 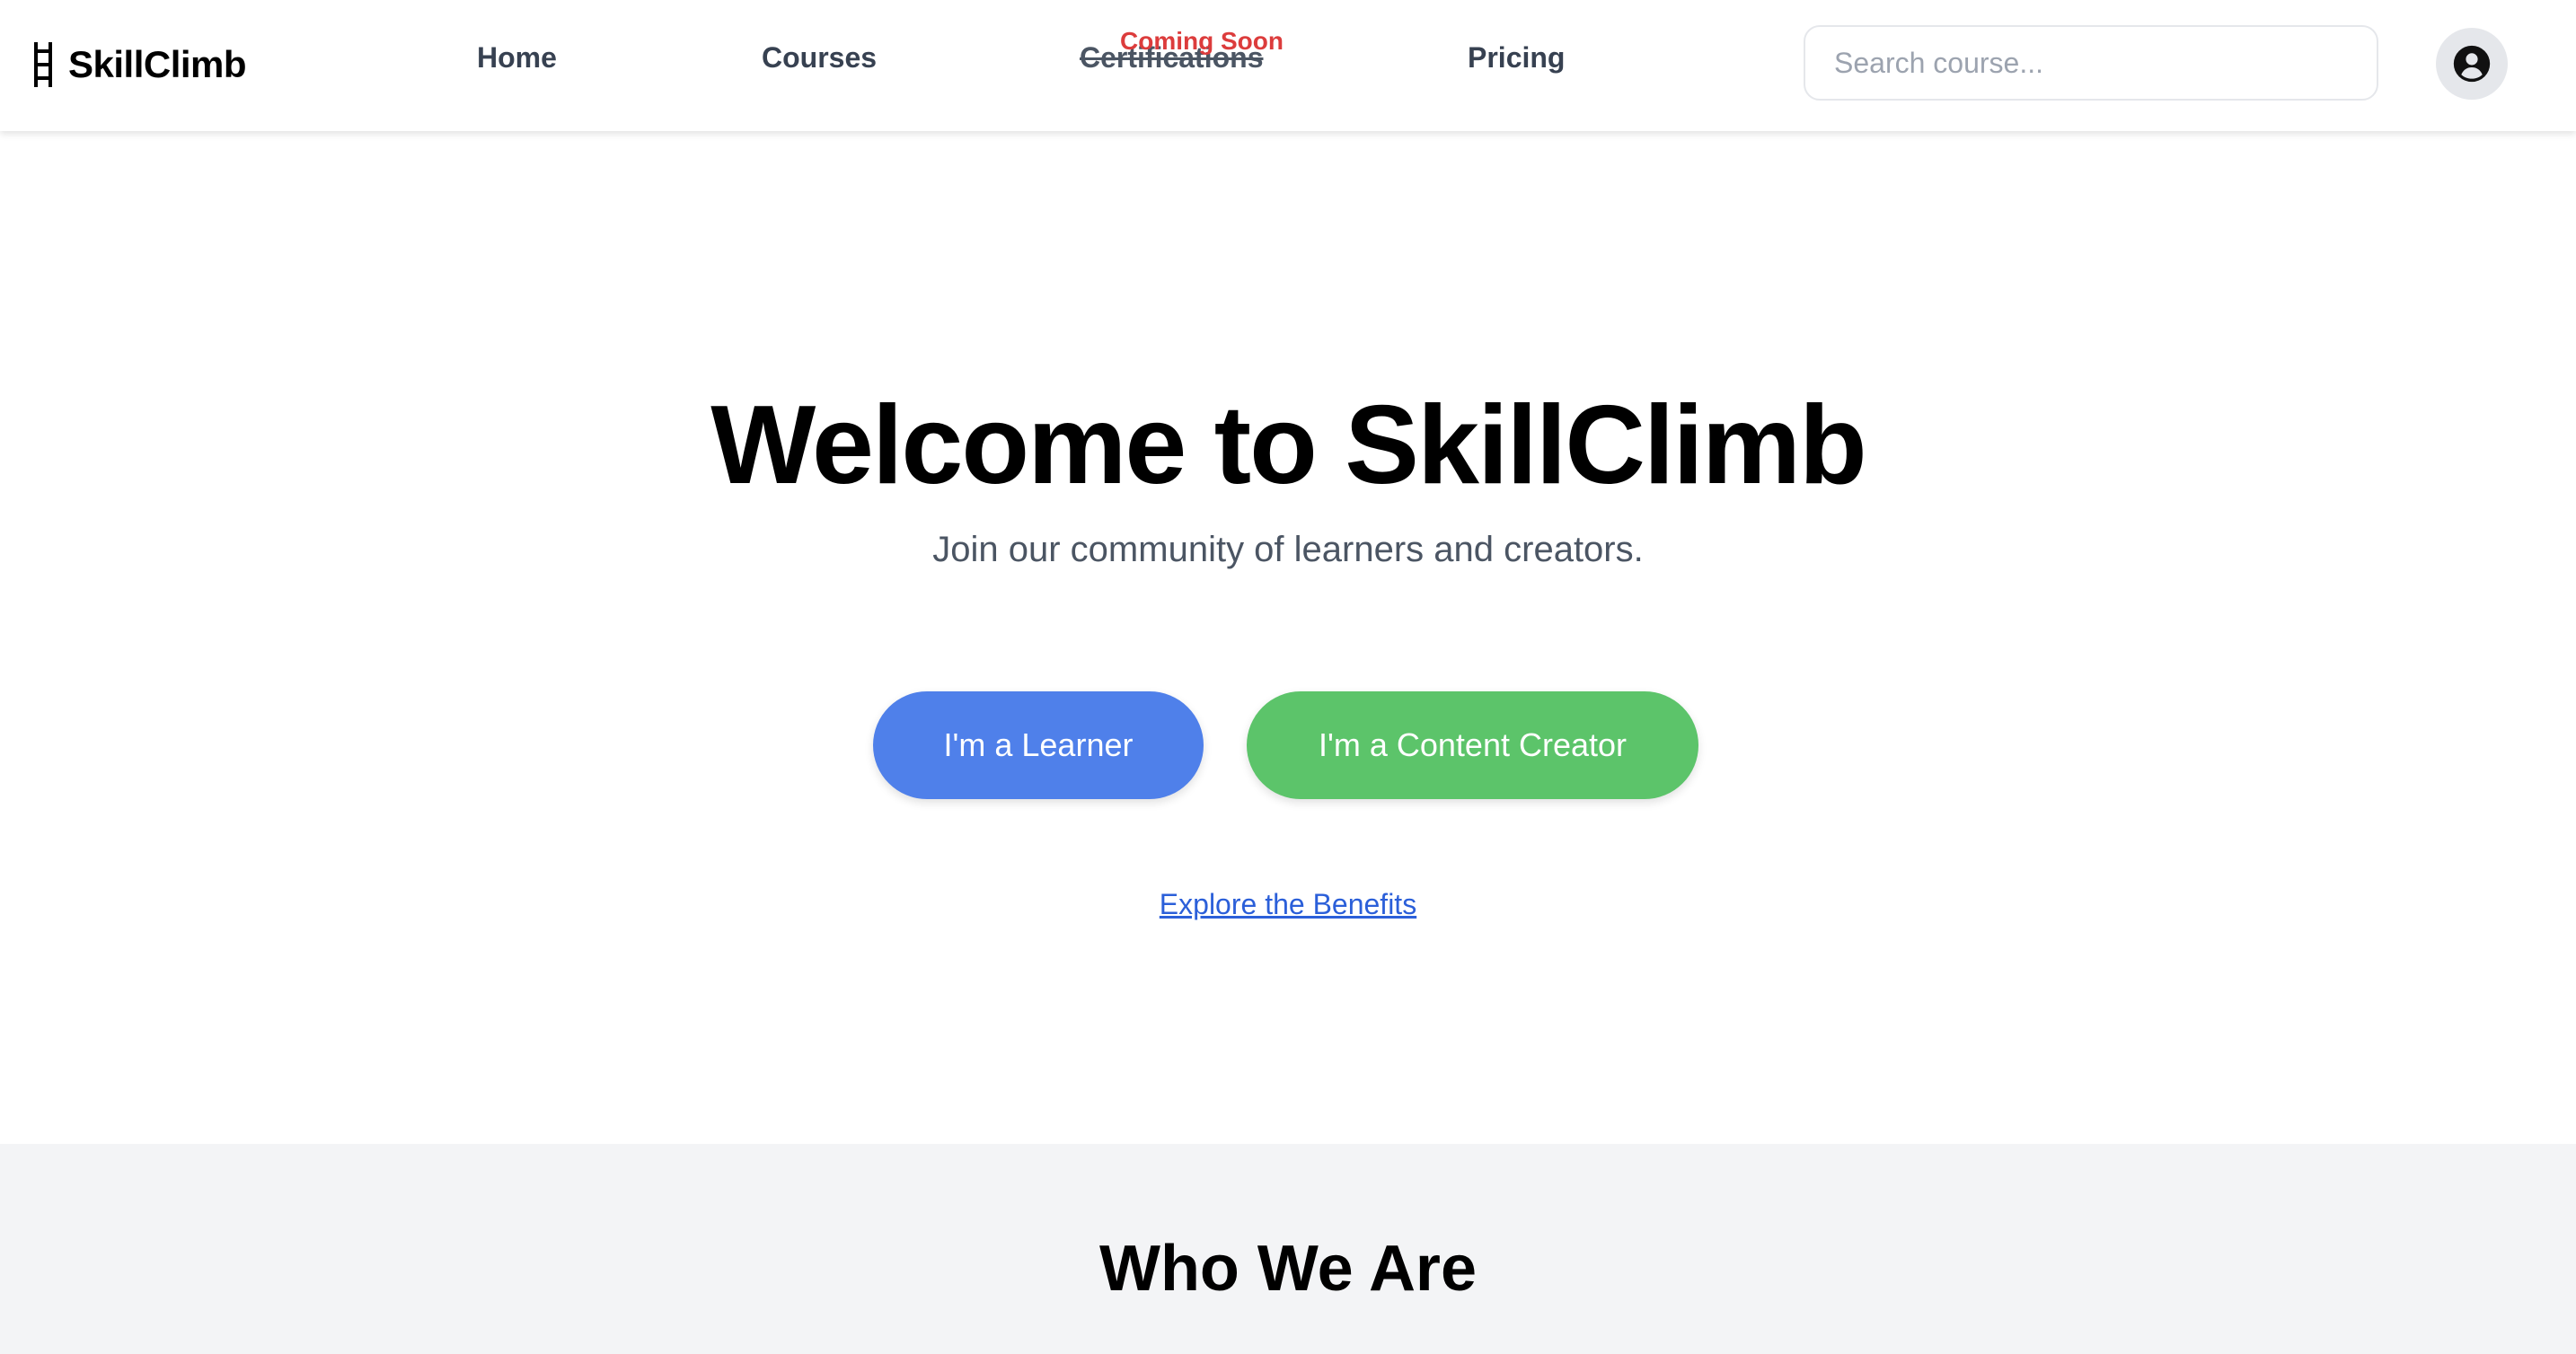 What do you see at coordinates (157, 64) in the screenshot?
I see `brand-name: SkillClimb` at bounding box center [157, 64].